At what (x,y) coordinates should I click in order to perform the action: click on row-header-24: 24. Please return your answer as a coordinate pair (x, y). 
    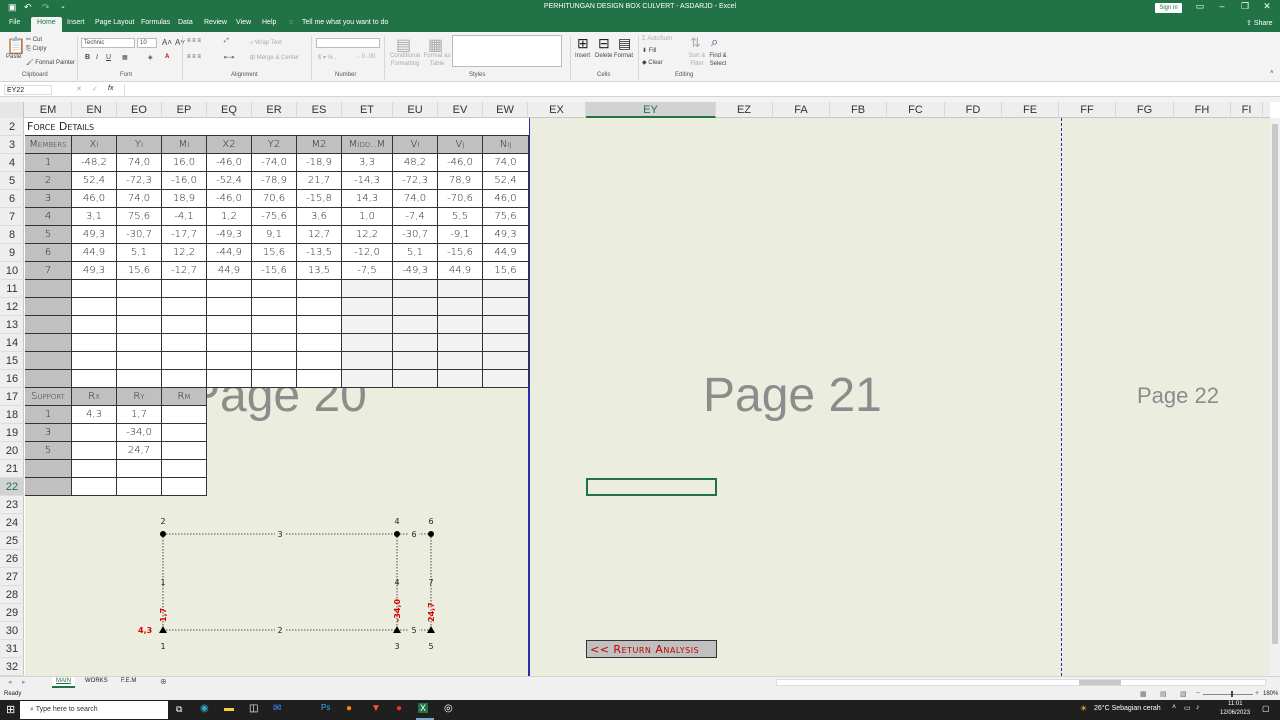
    Looking at the image, I should click on (12, 523).